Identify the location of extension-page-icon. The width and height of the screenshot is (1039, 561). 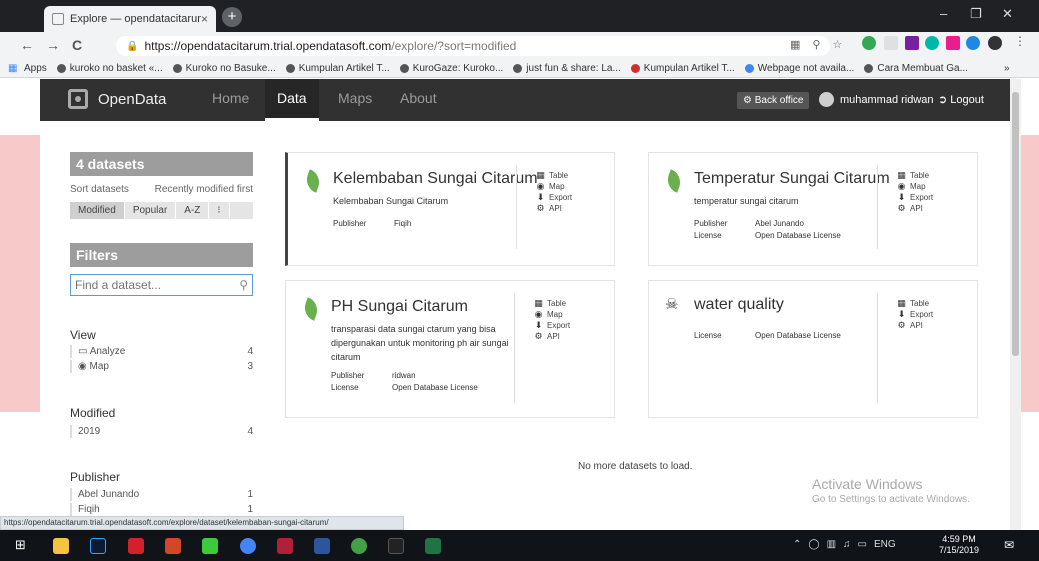
(891, 43).